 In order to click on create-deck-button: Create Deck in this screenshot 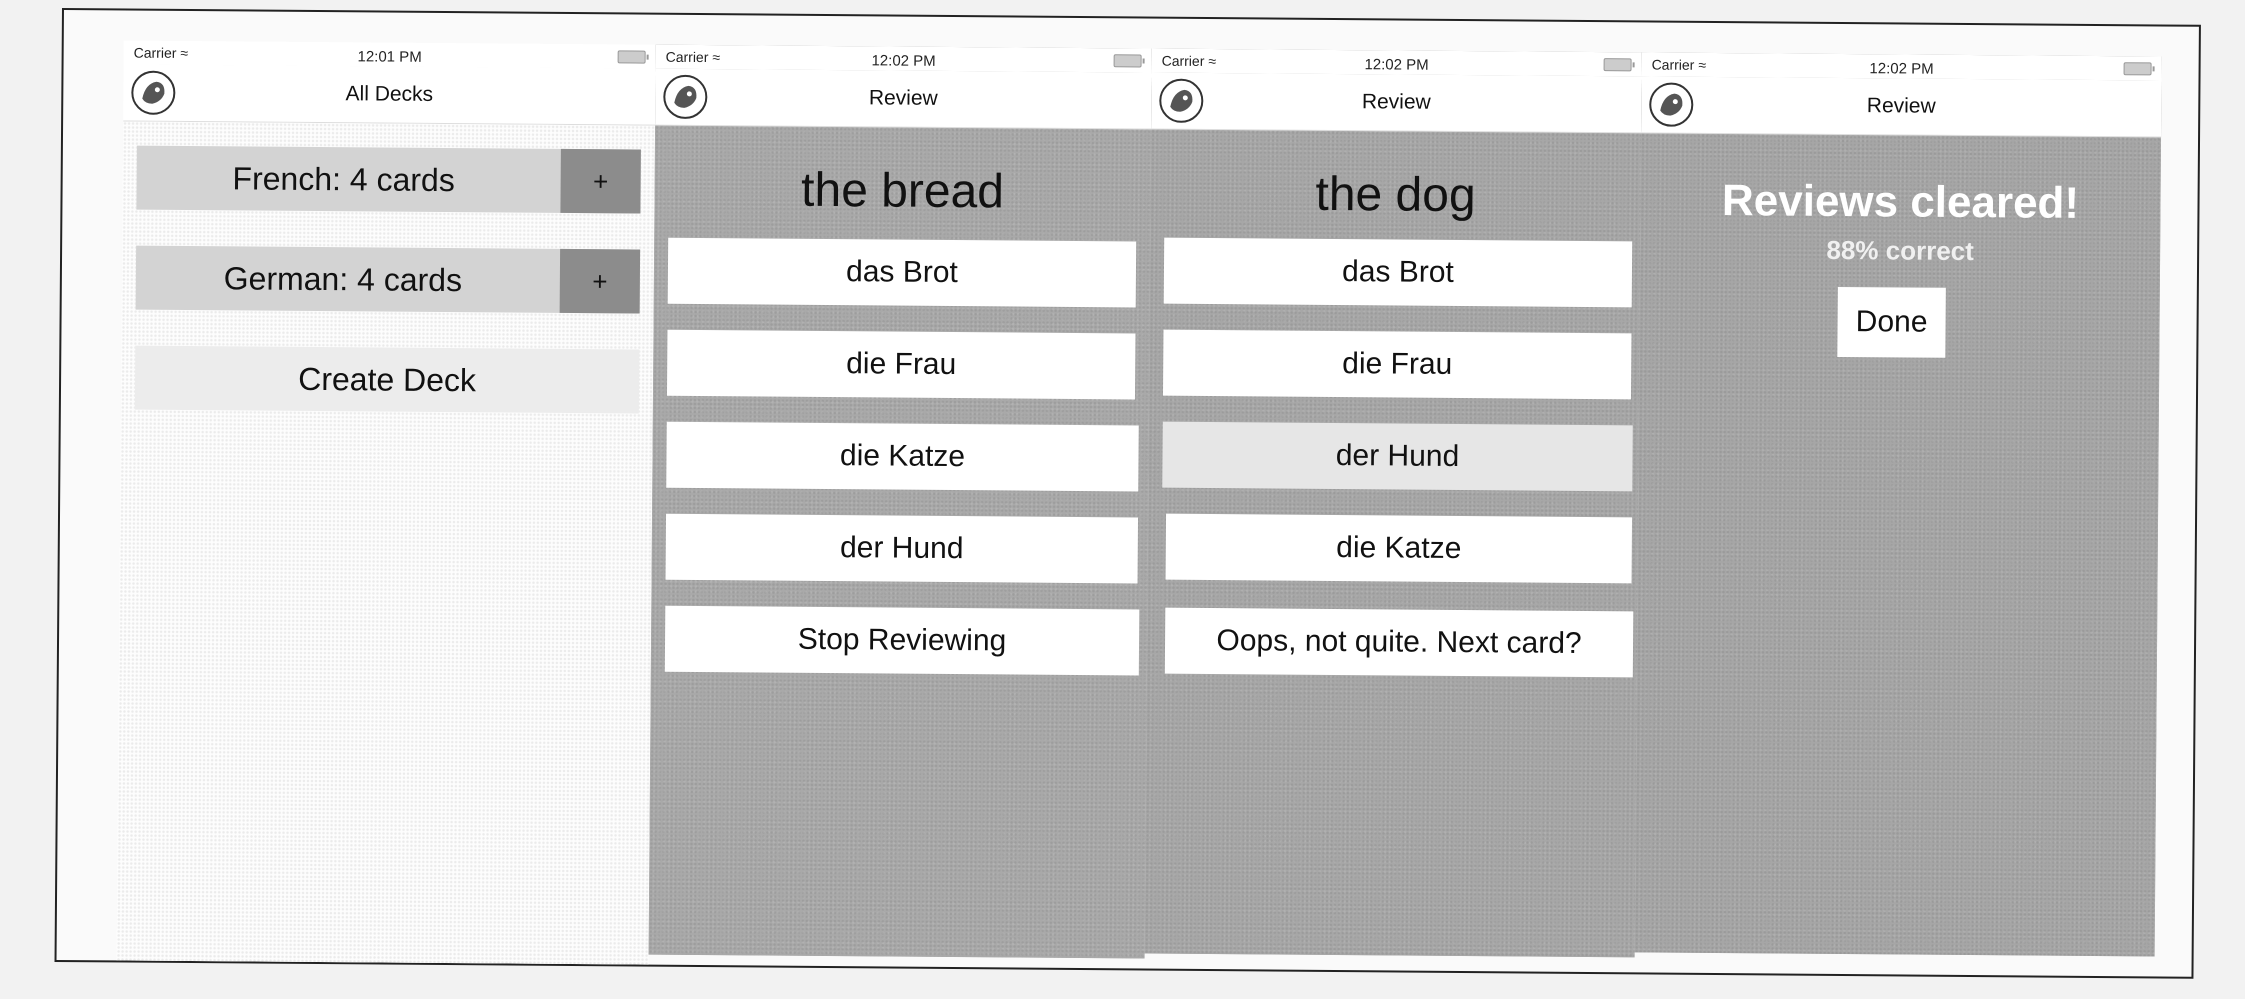, I will do `click(387, 379)`.